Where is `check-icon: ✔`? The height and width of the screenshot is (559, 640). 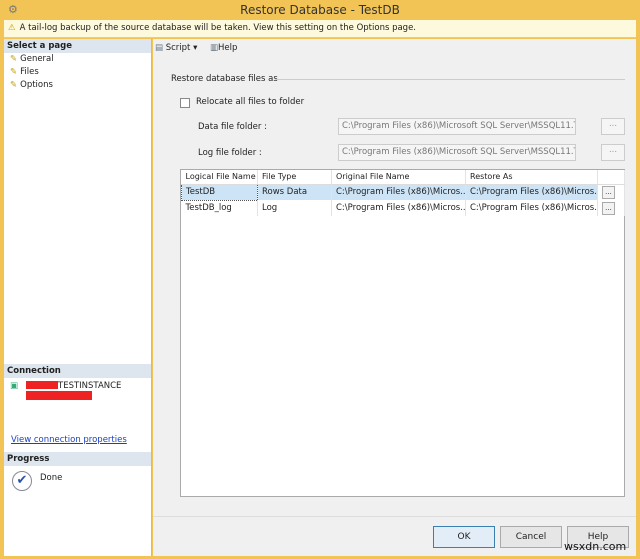 check-icon: ✔ is located at coordinates (22, 481).